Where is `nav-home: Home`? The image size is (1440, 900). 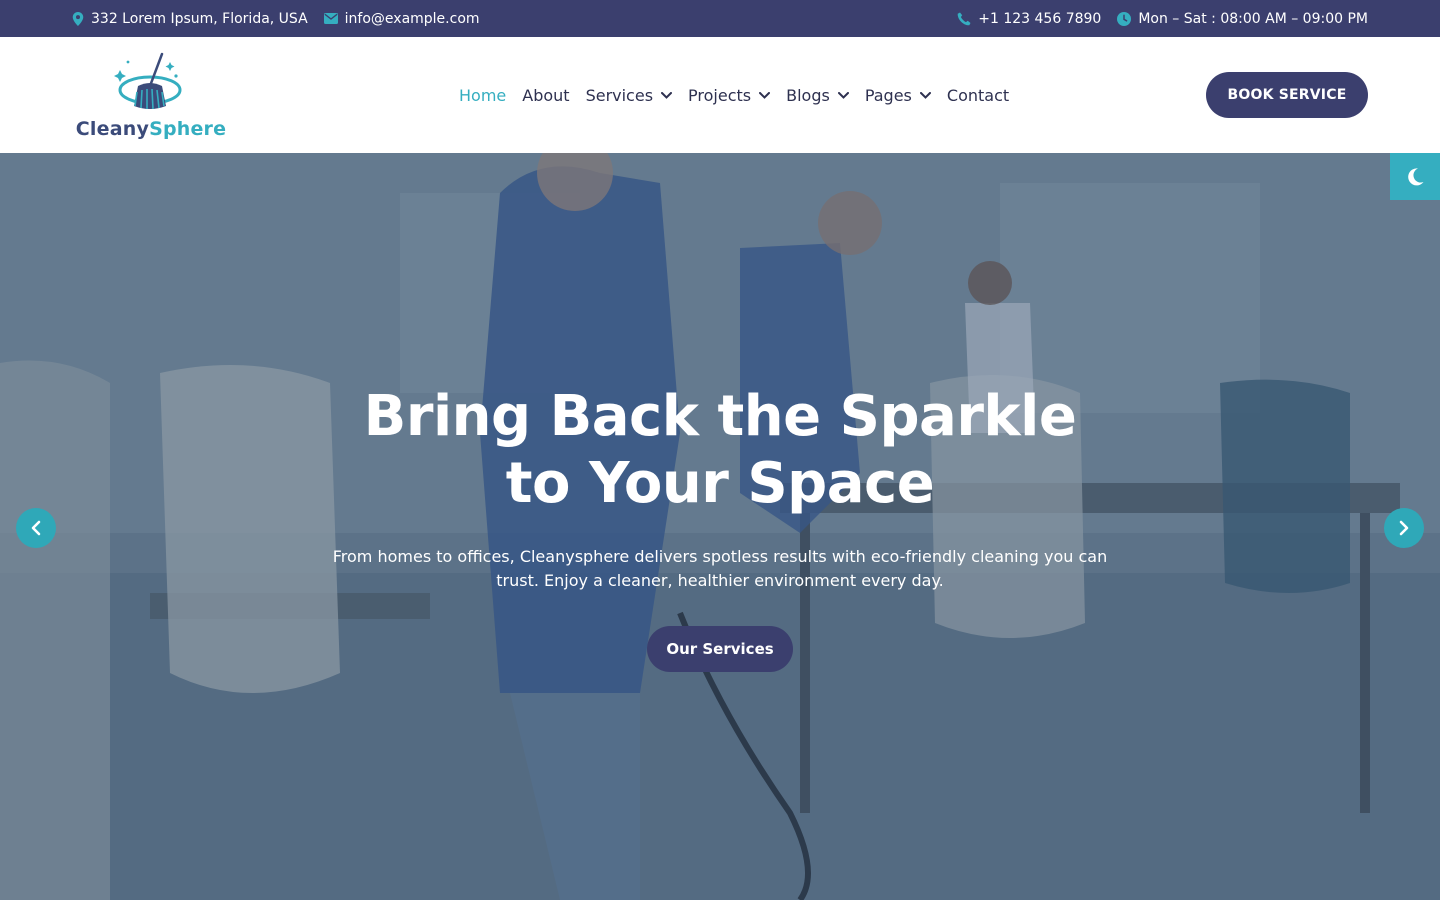 nav-home: Home is located at coordinates (482, 95).